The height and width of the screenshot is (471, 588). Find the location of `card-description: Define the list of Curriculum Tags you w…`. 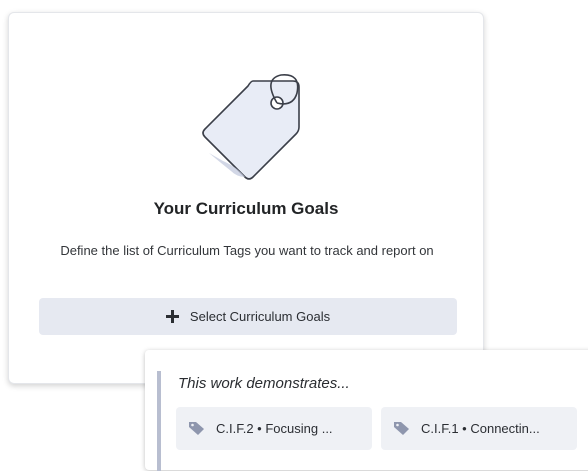

card-description: Define the list of Curriculum Tags you w… is located at coordinates (247, 250).